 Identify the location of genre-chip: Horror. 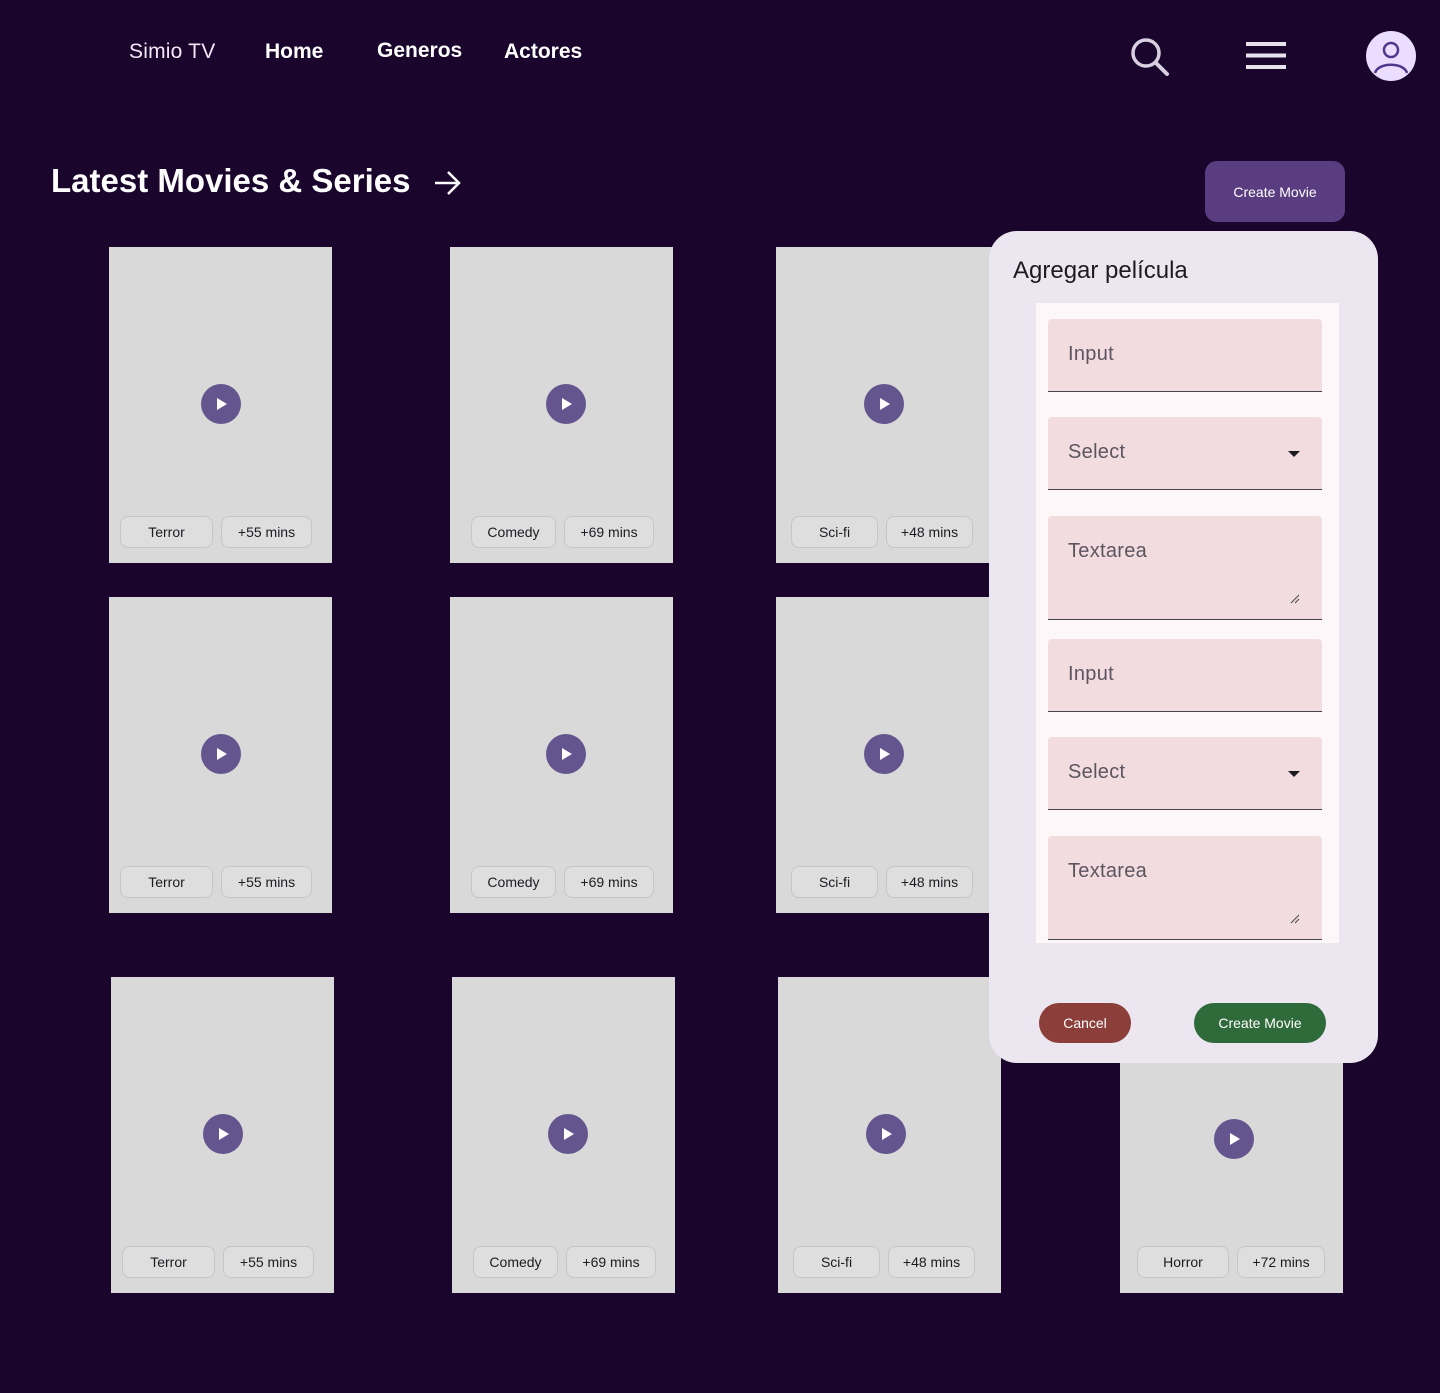
(1183, 1262).